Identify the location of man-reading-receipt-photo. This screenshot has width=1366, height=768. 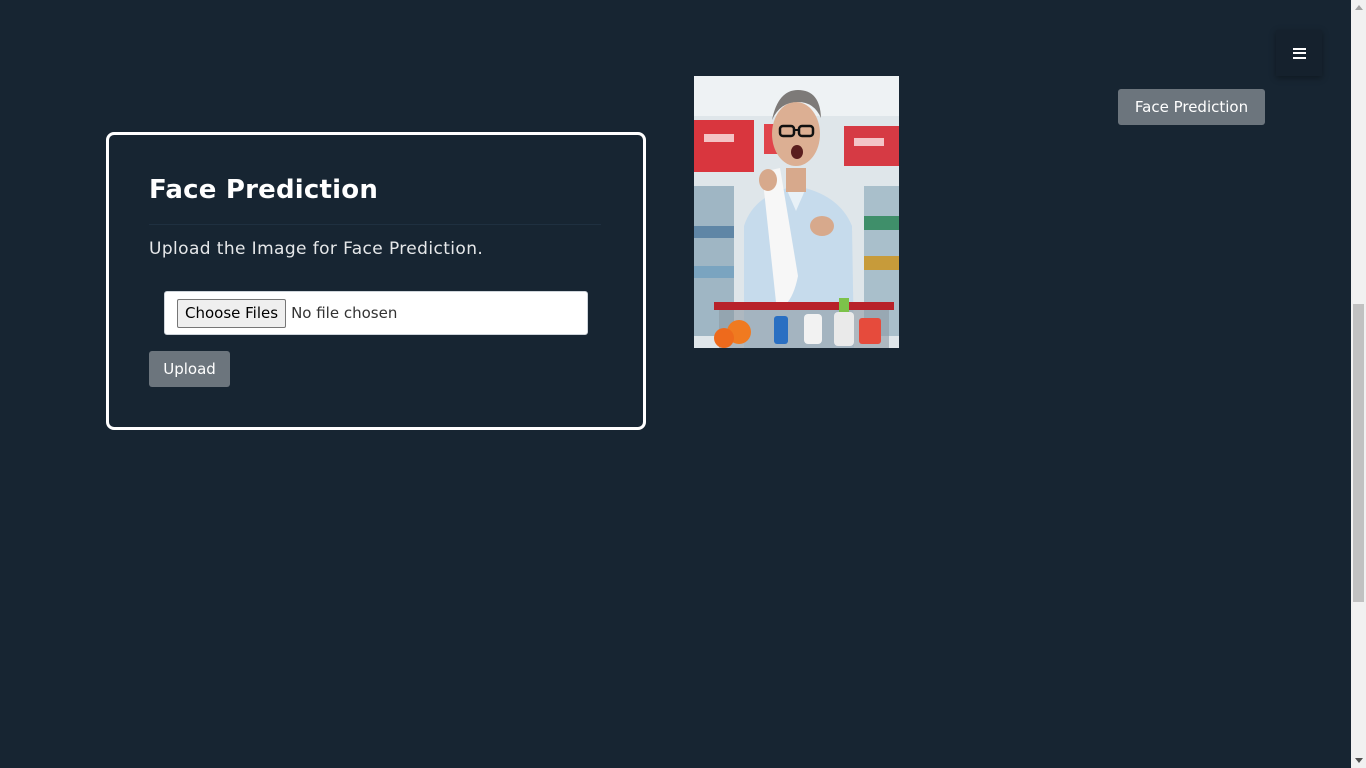
(796, 212).